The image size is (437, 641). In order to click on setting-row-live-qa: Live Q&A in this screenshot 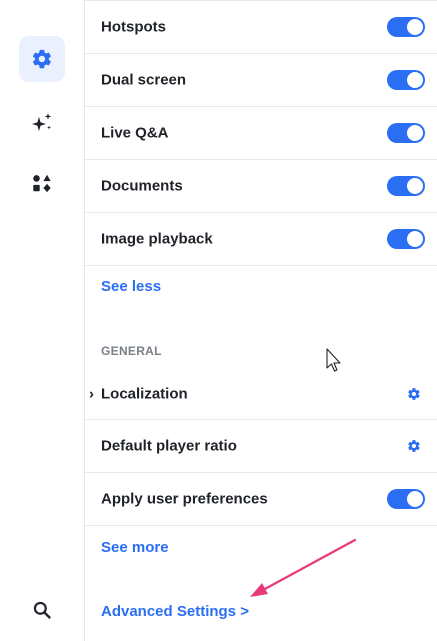, I will do `click(261, 133)`.